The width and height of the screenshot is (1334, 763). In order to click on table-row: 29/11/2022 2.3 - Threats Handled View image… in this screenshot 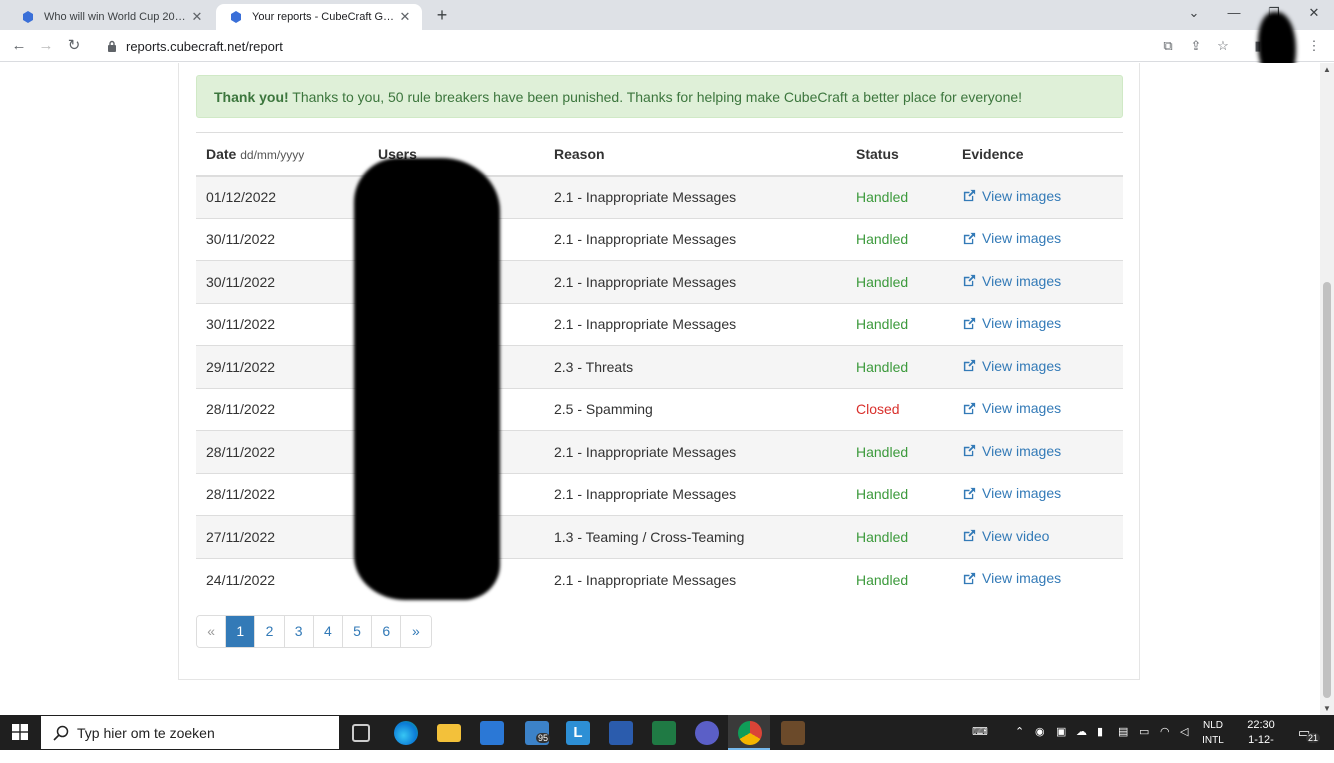, I will do `click(659, 366)`.